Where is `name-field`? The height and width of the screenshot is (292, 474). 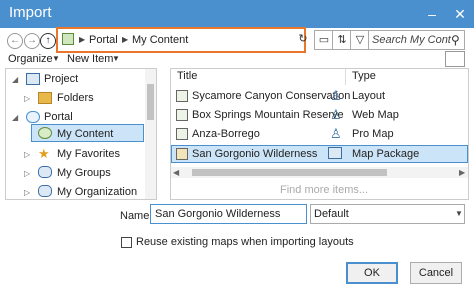
name-field is located at coordinates (228, 214).